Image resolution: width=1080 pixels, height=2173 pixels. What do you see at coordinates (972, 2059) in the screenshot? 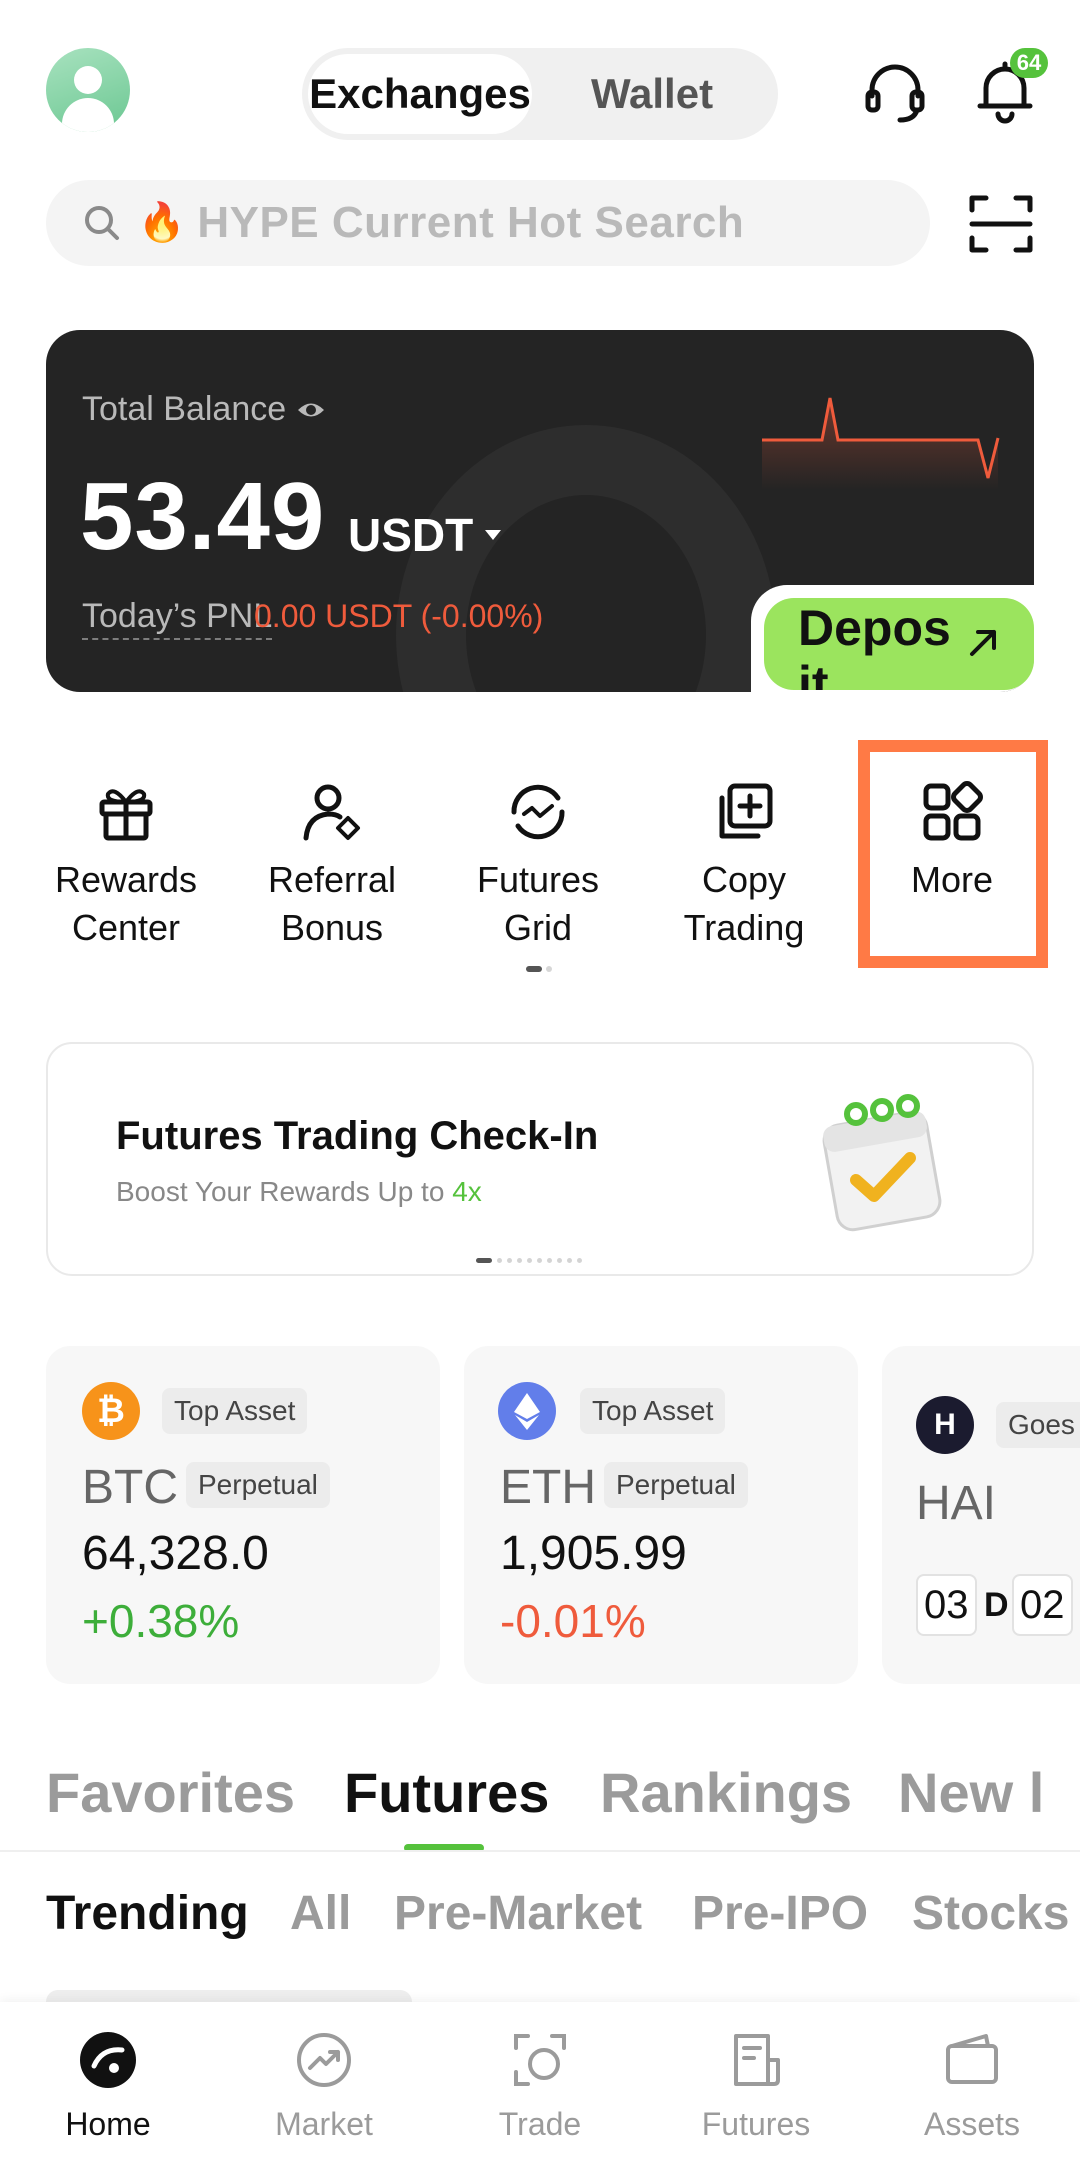
I see `wallet-icon` at bounding box center [972, 2059].